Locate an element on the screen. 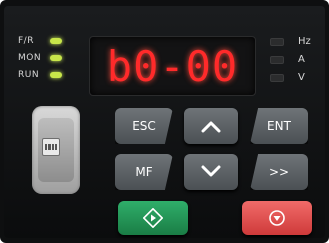 Image resolution: width=329 pixels, height=243 pixels. shift-button-label: >> is located at coordinates (279, 172).